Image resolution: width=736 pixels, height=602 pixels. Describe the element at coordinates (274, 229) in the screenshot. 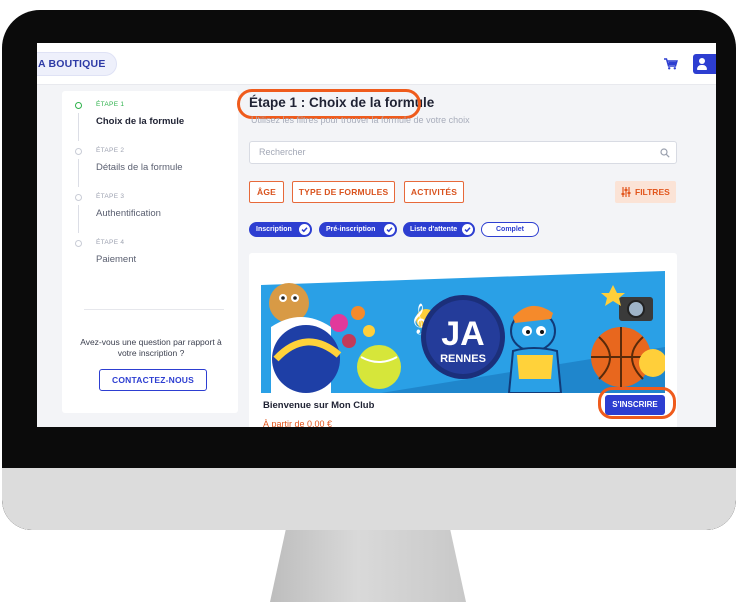

I see `pill-label: Inscription` at that location.